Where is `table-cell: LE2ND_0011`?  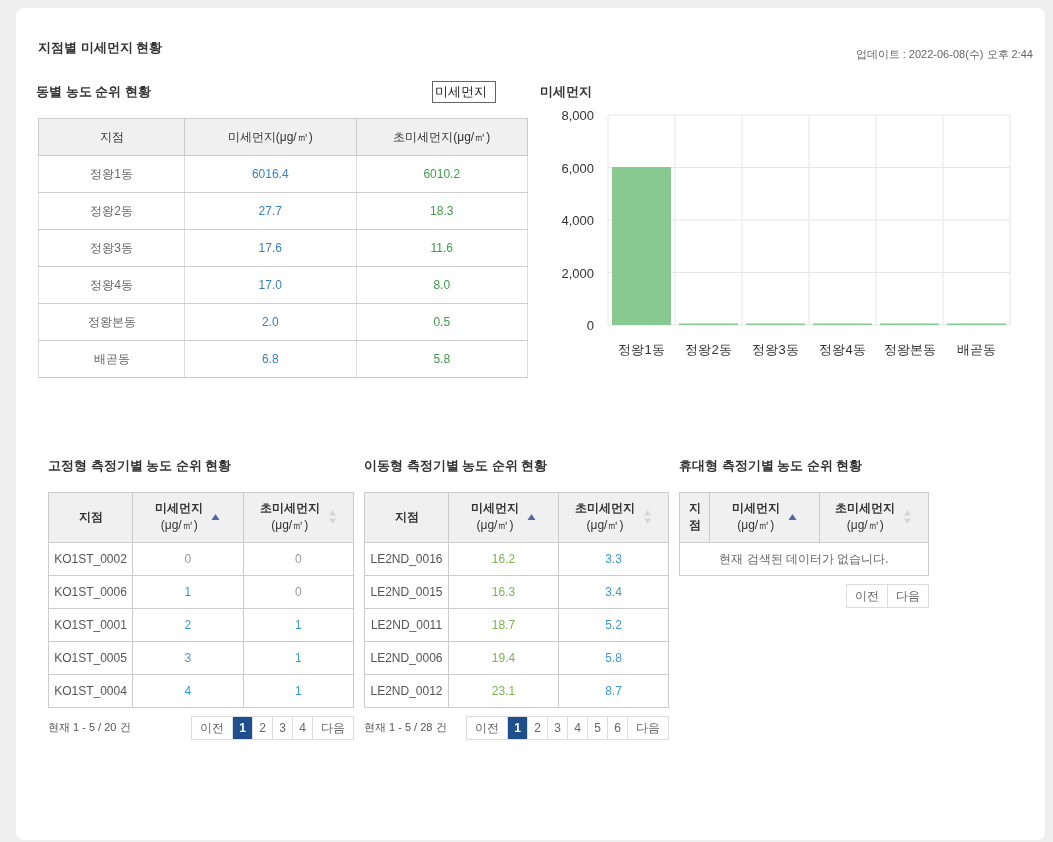
table-cell: LE2ND_0011 is located at coordinates (406, 624).